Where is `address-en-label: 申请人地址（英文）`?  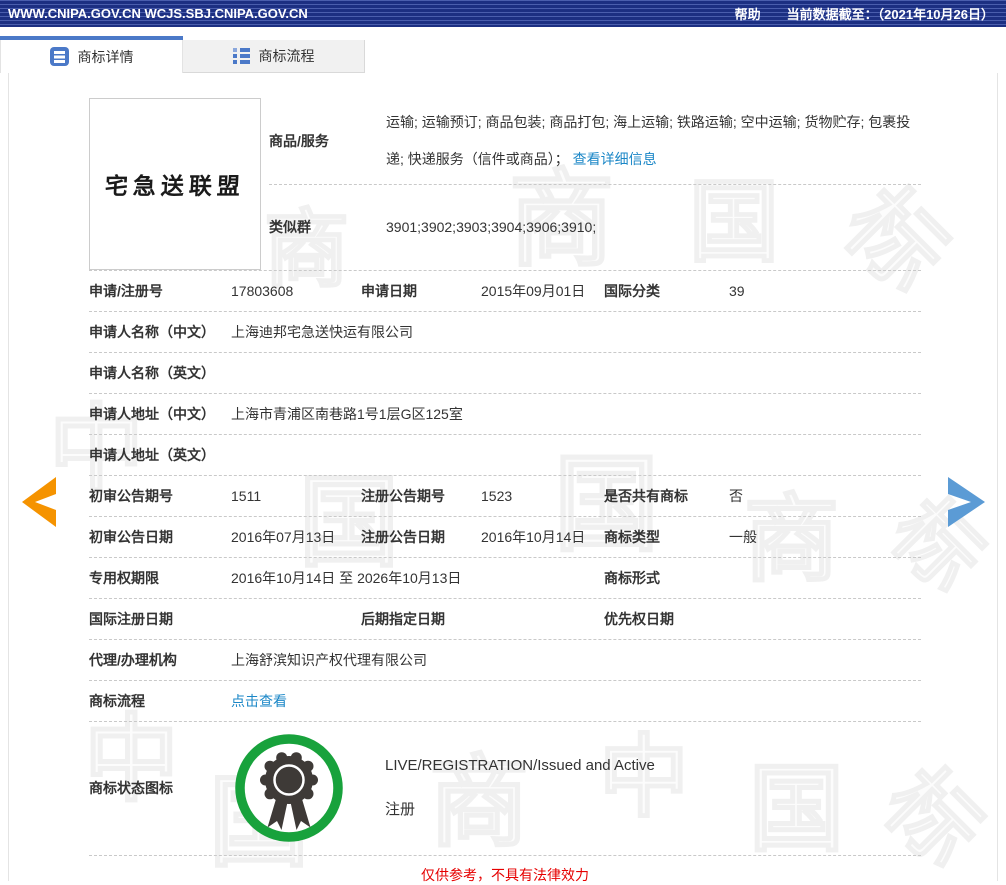
address-en-label: 申请人地址（英文） is located at coordinates (152, 455).